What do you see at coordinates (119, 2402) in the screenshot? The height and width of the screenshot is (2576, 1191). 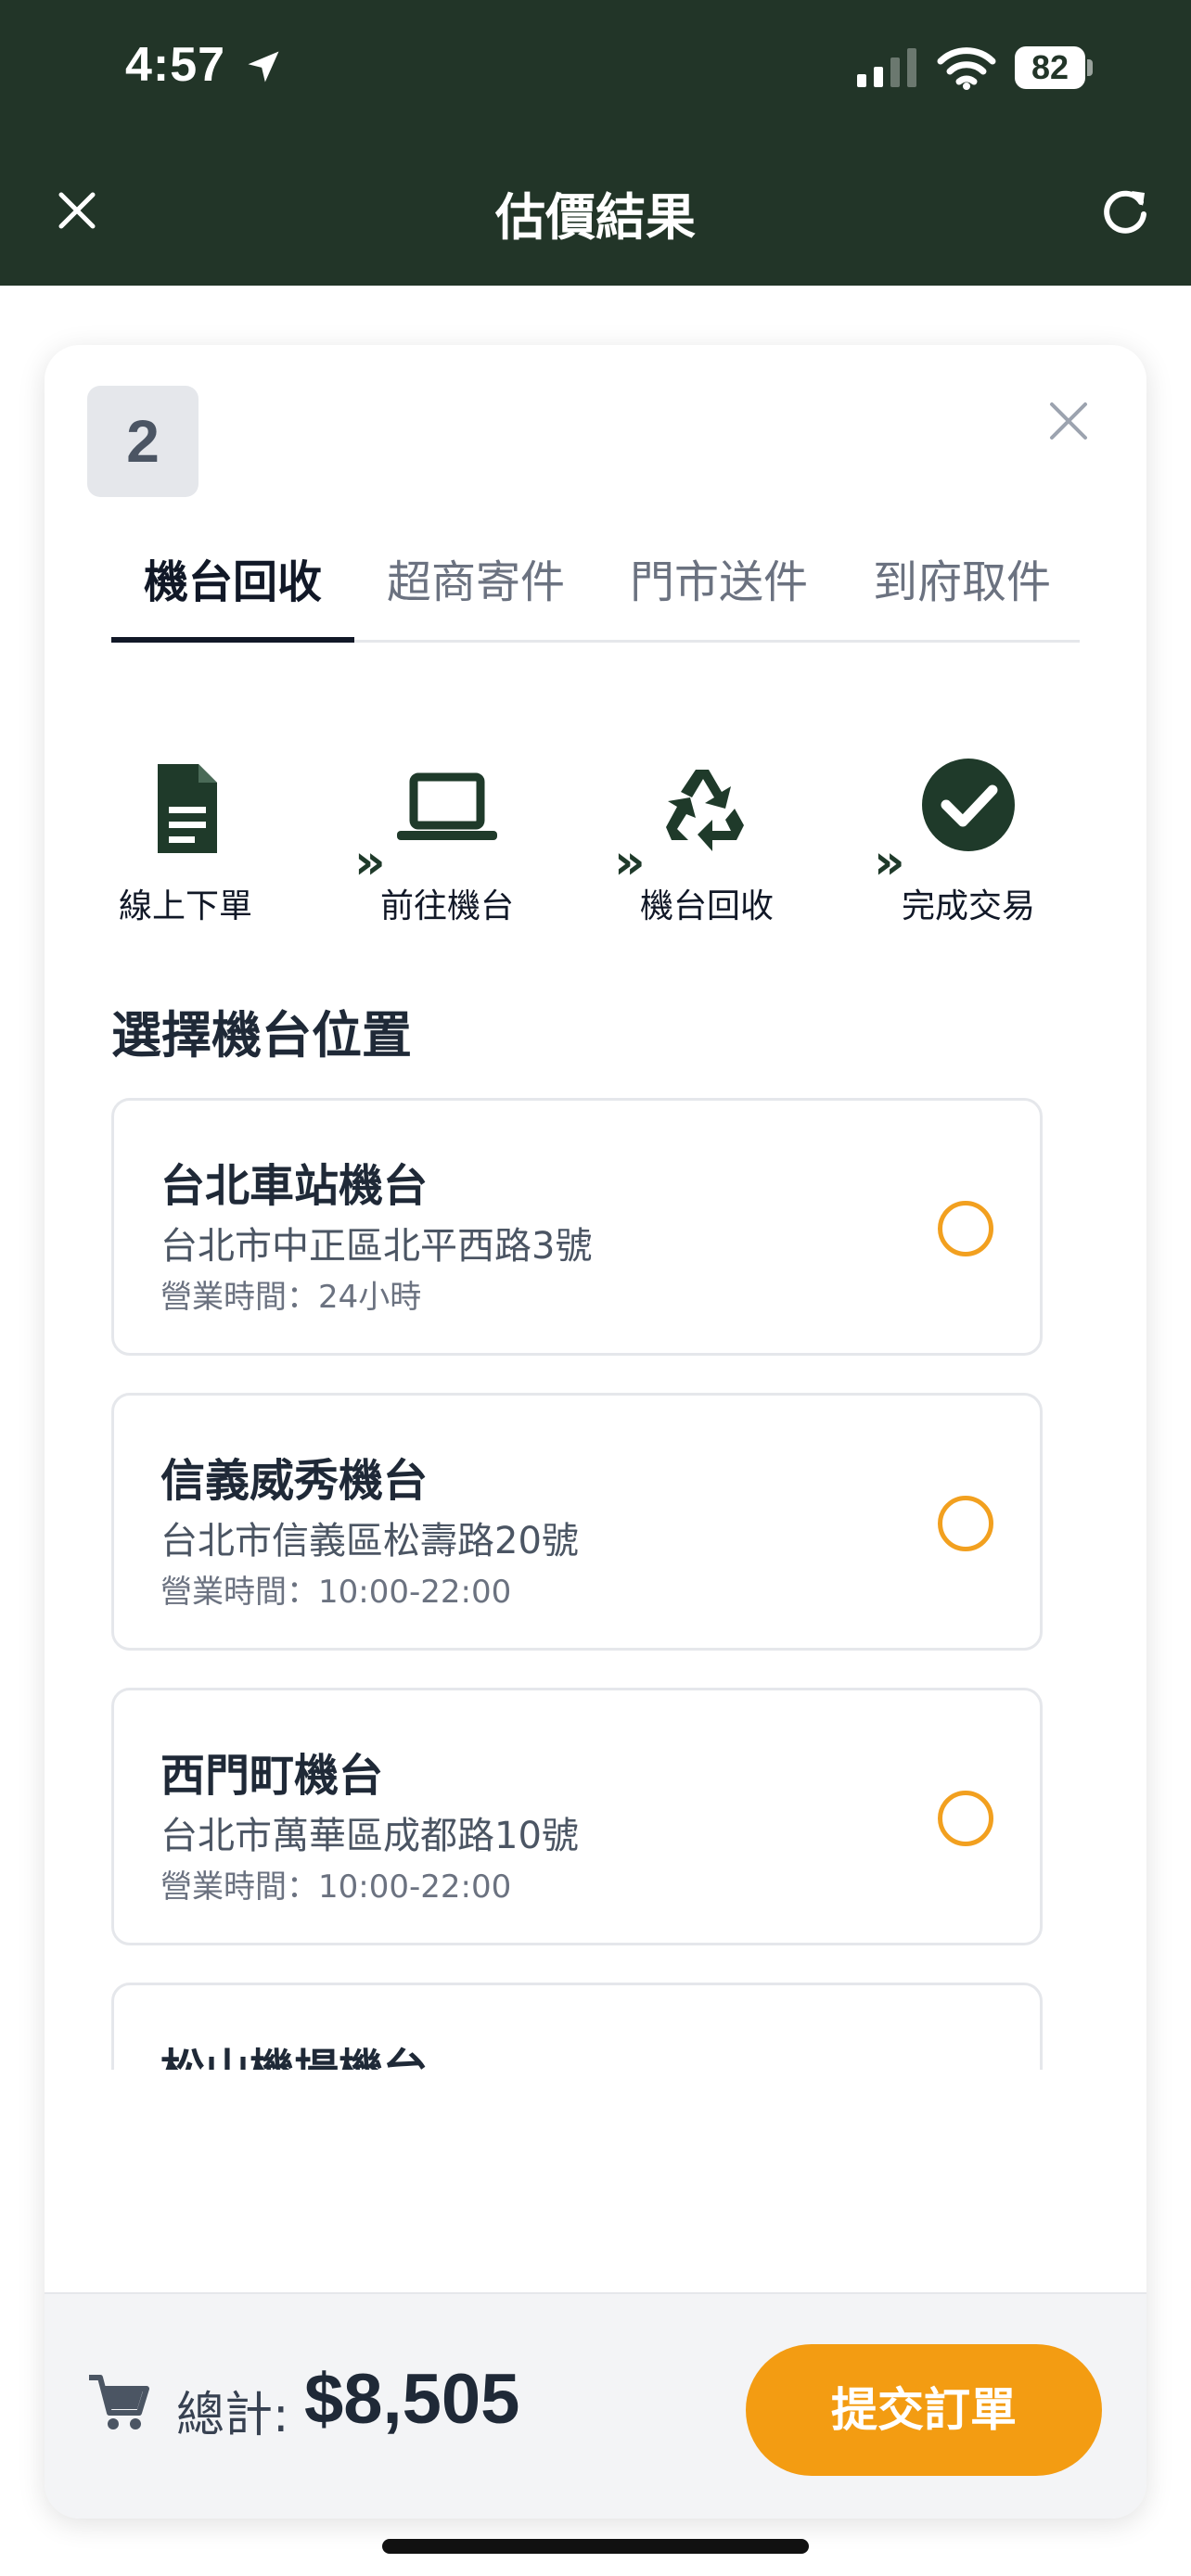 I see `cart-icon` at bounding box center [119, 2402].